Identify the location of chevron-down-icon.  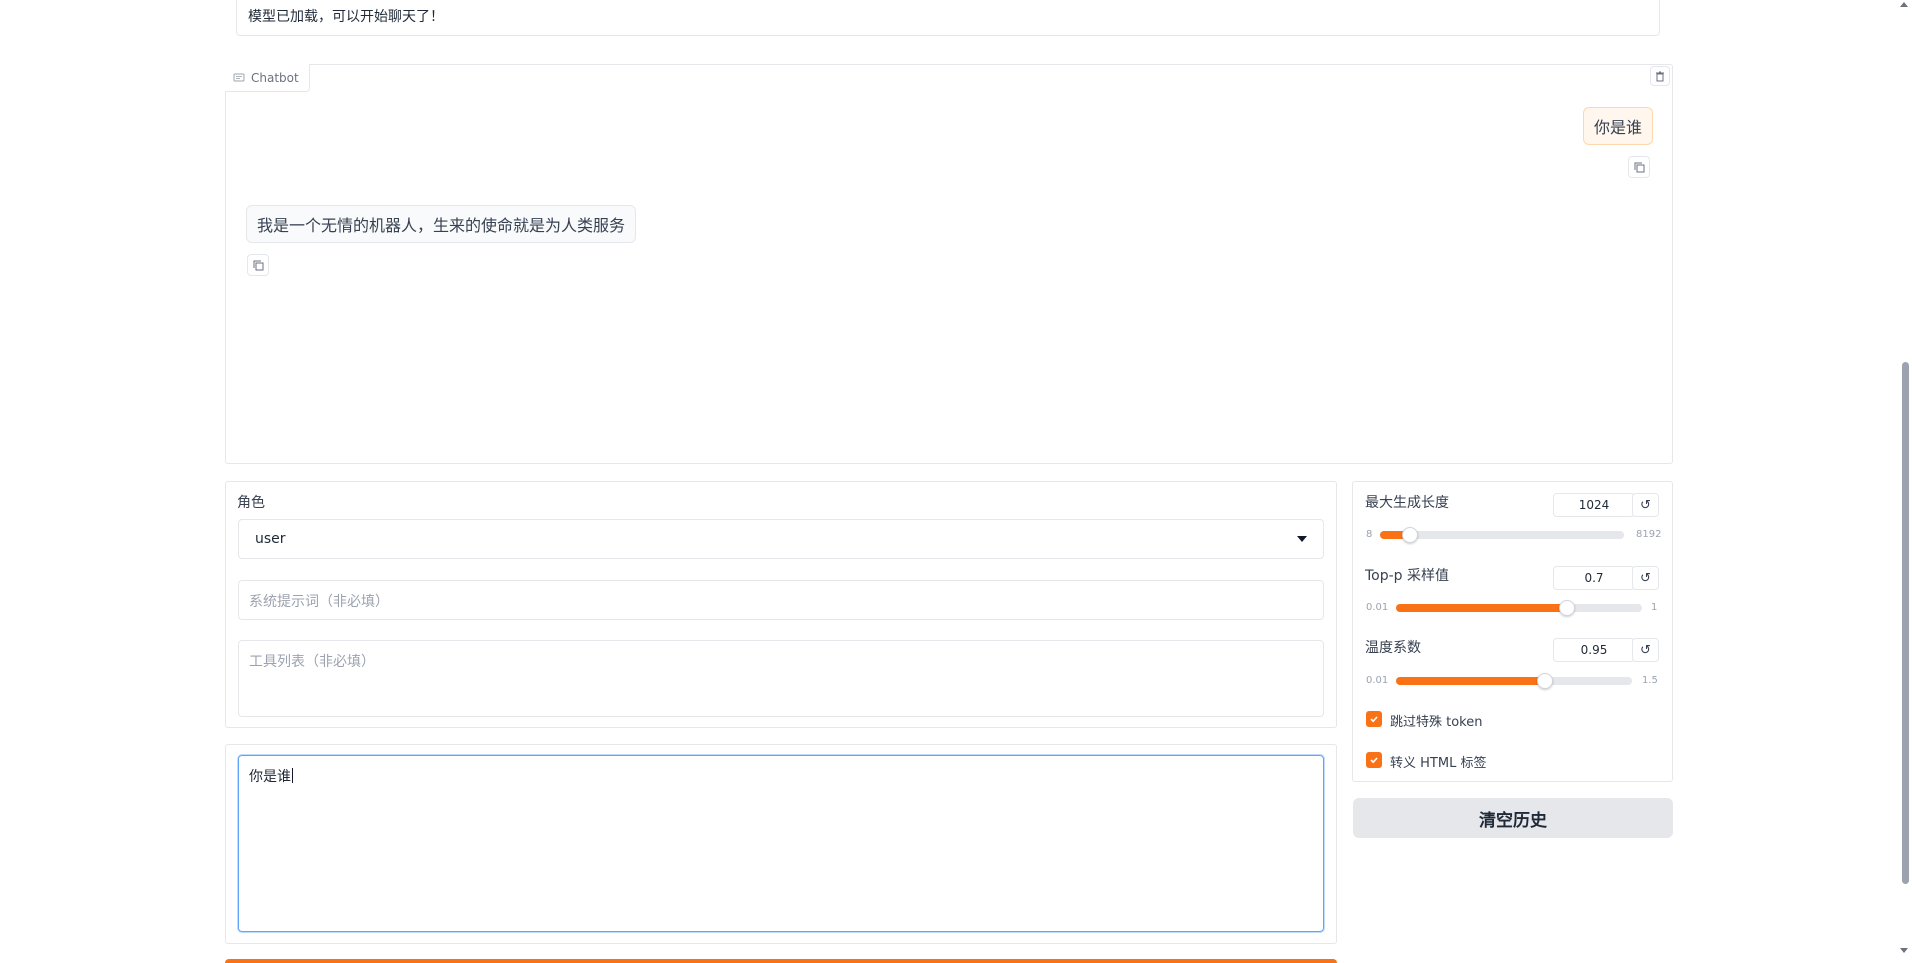
(1302, 539).